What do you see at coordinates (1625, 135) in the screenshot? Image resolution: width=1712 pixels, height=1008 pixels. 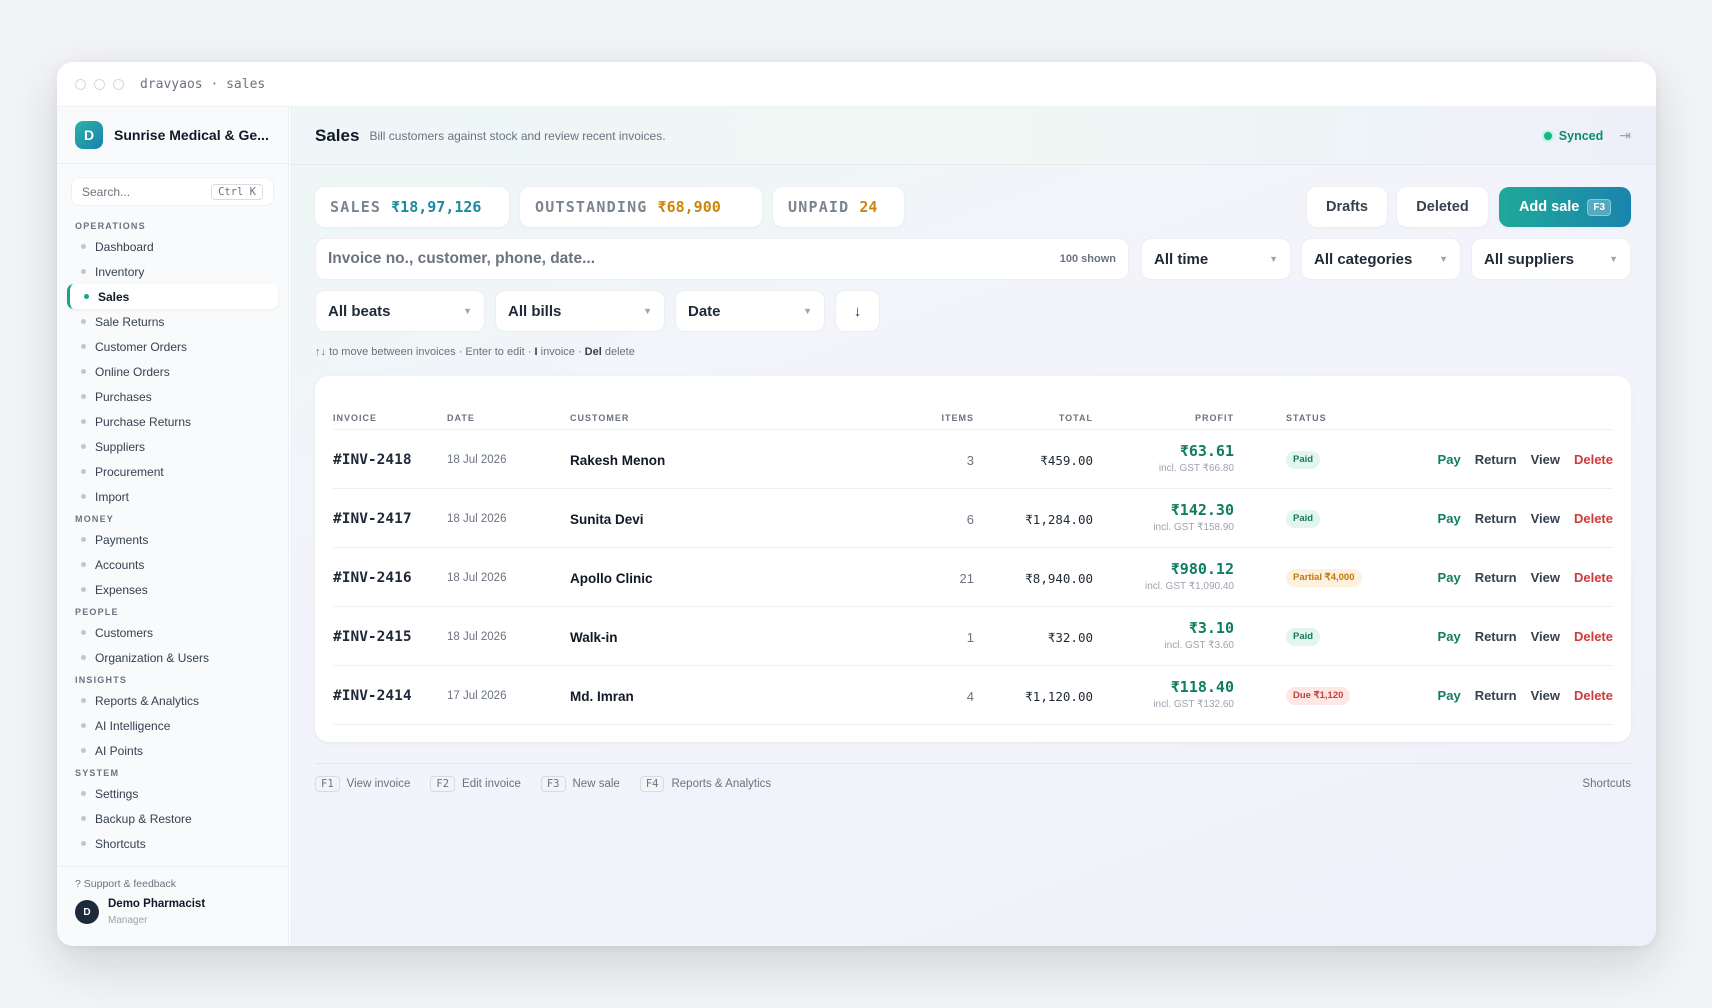 I see `collapse-panel-icon: ⇥` at bounding box center [1625, 135].